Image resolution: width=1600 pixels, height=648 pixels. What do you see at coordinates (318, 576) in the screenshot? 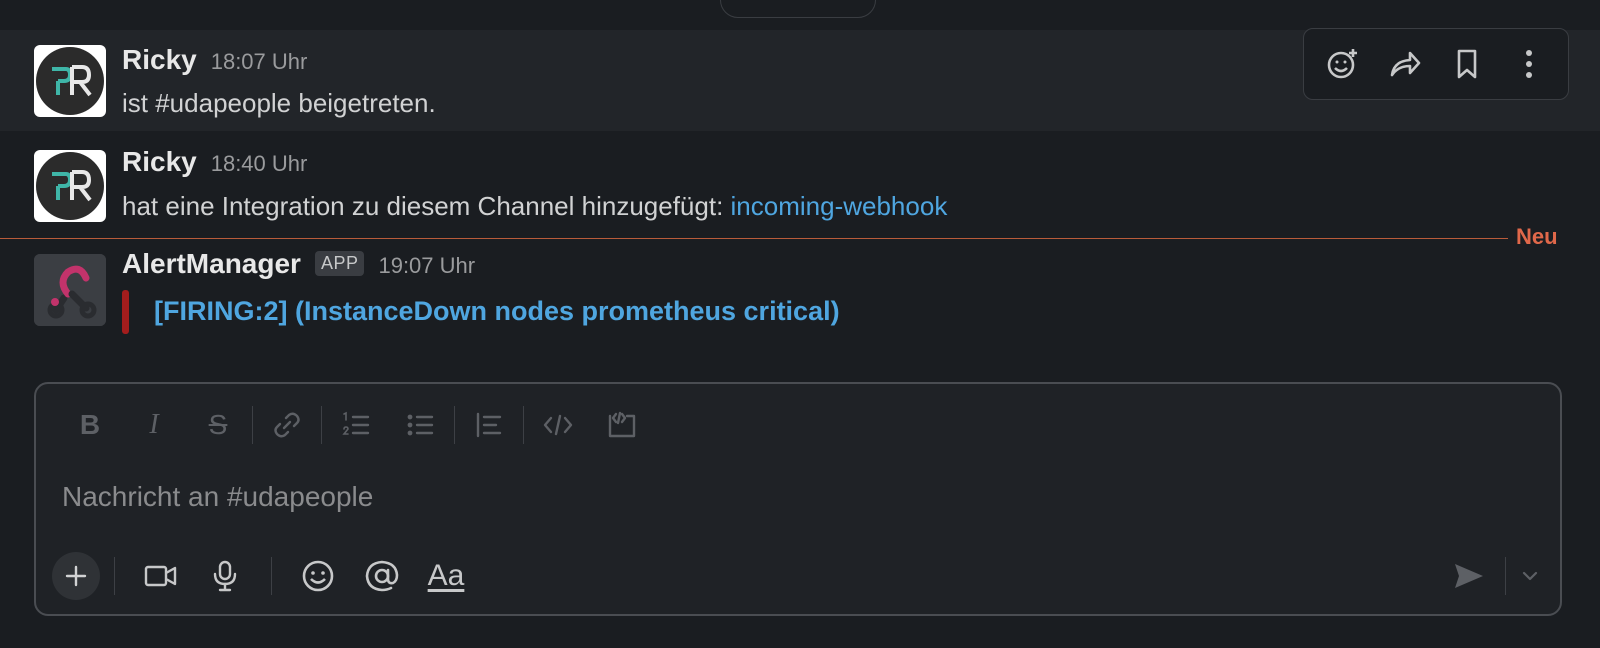
I see `emoji-icon` at bounding box center [318, 576].